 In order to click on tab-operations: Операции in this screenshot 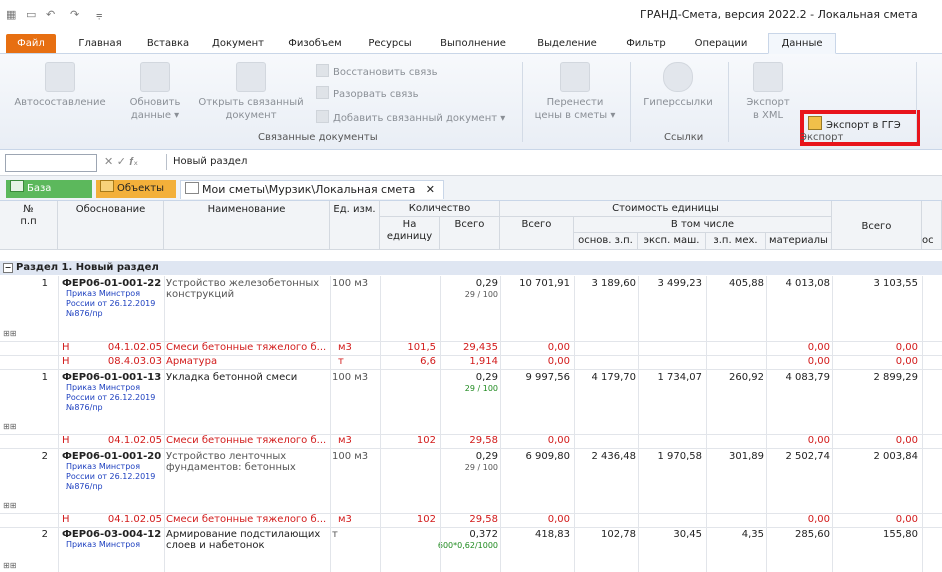, I will do `click(721, 43)`.